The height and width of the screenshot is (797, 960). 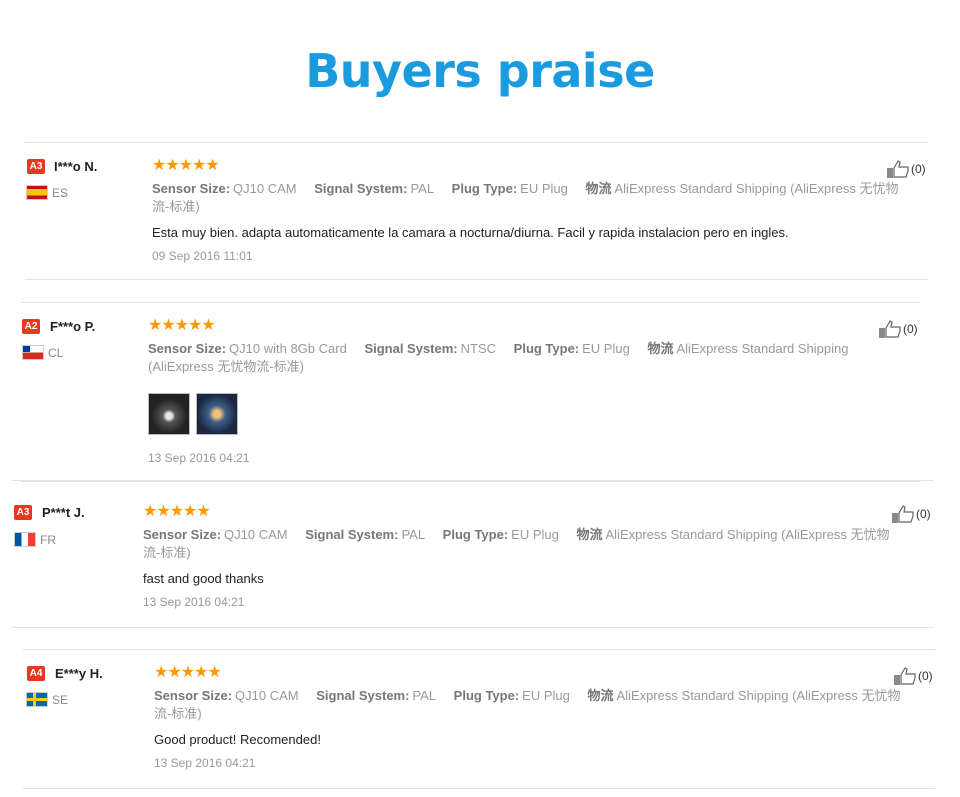 I want to click on reviewer-name: E***y H., so click(x=79, y=673).